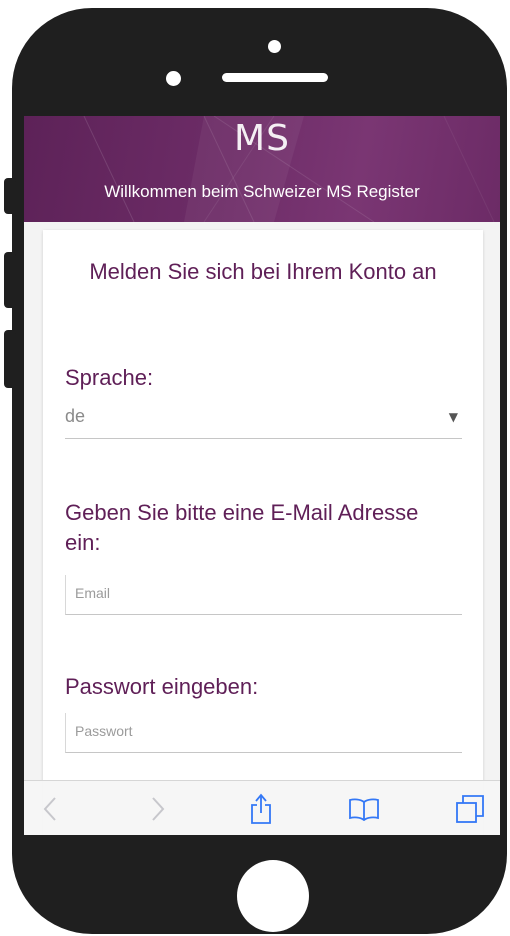  Describe the element at coordinates (263, 271) in the screenshot. I see `login-title: Melden Sie sich bei Ihrem Konto an` at that location.